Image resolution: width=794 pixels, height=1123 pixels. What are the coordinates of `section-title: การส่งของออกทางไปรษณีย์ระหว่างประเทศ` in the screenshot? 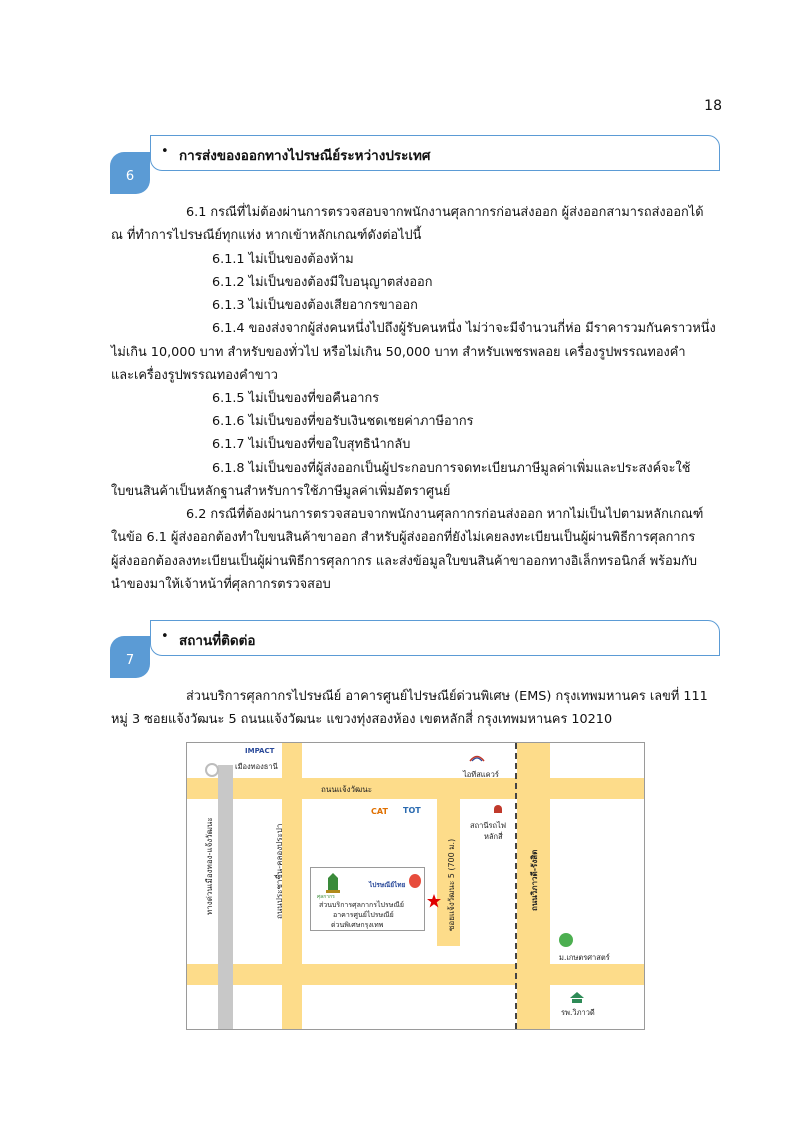 It's located at (305, 156).